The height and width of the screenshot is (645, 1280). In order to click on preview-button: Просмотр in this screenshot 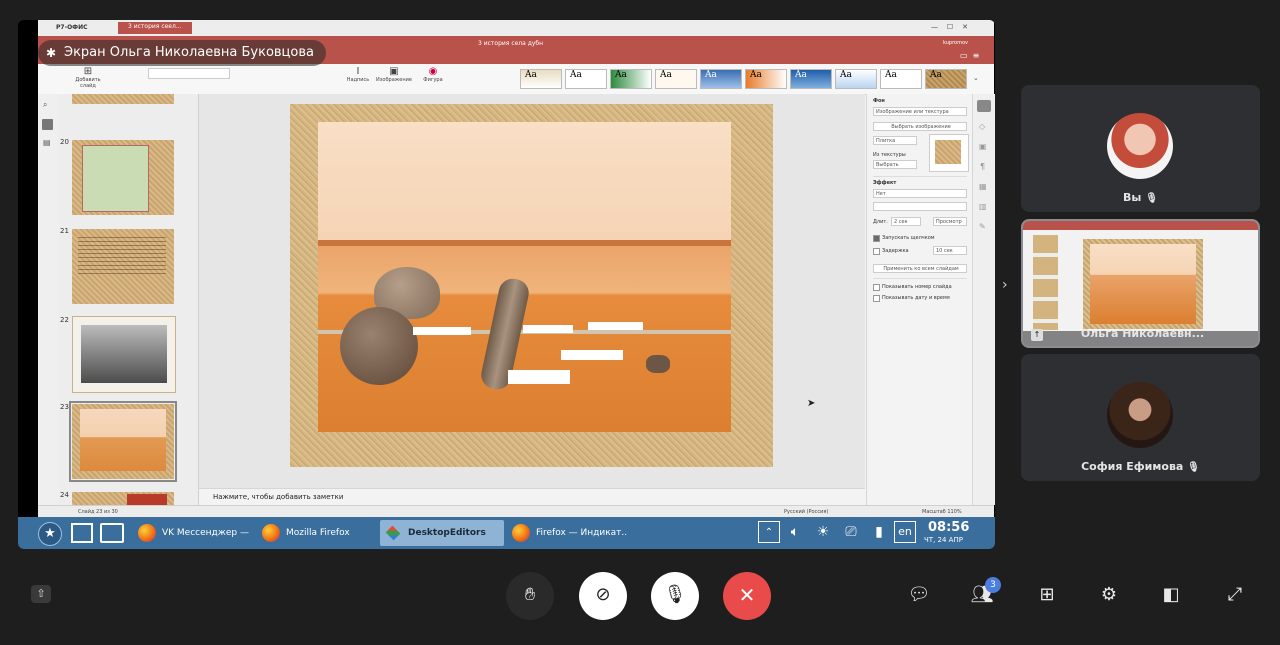, I will do `click(950, 221)`.